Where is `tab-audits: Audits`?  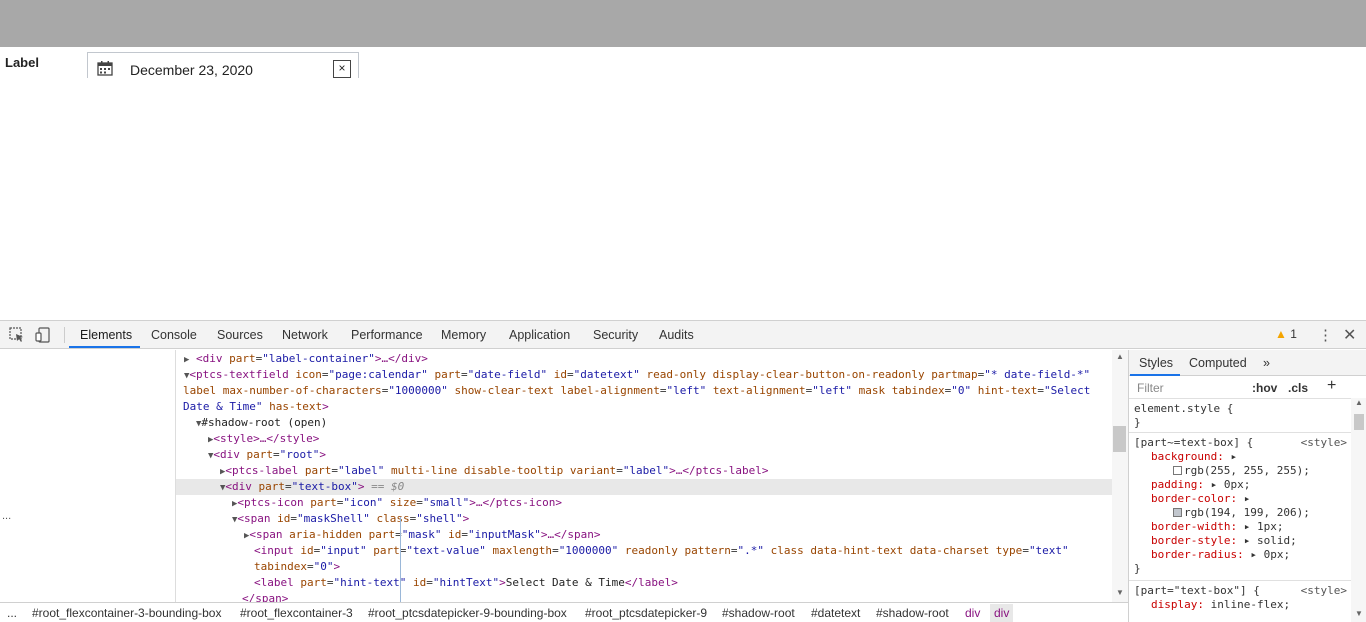 tab-audits: Audits is located at coordinates (676, 335).